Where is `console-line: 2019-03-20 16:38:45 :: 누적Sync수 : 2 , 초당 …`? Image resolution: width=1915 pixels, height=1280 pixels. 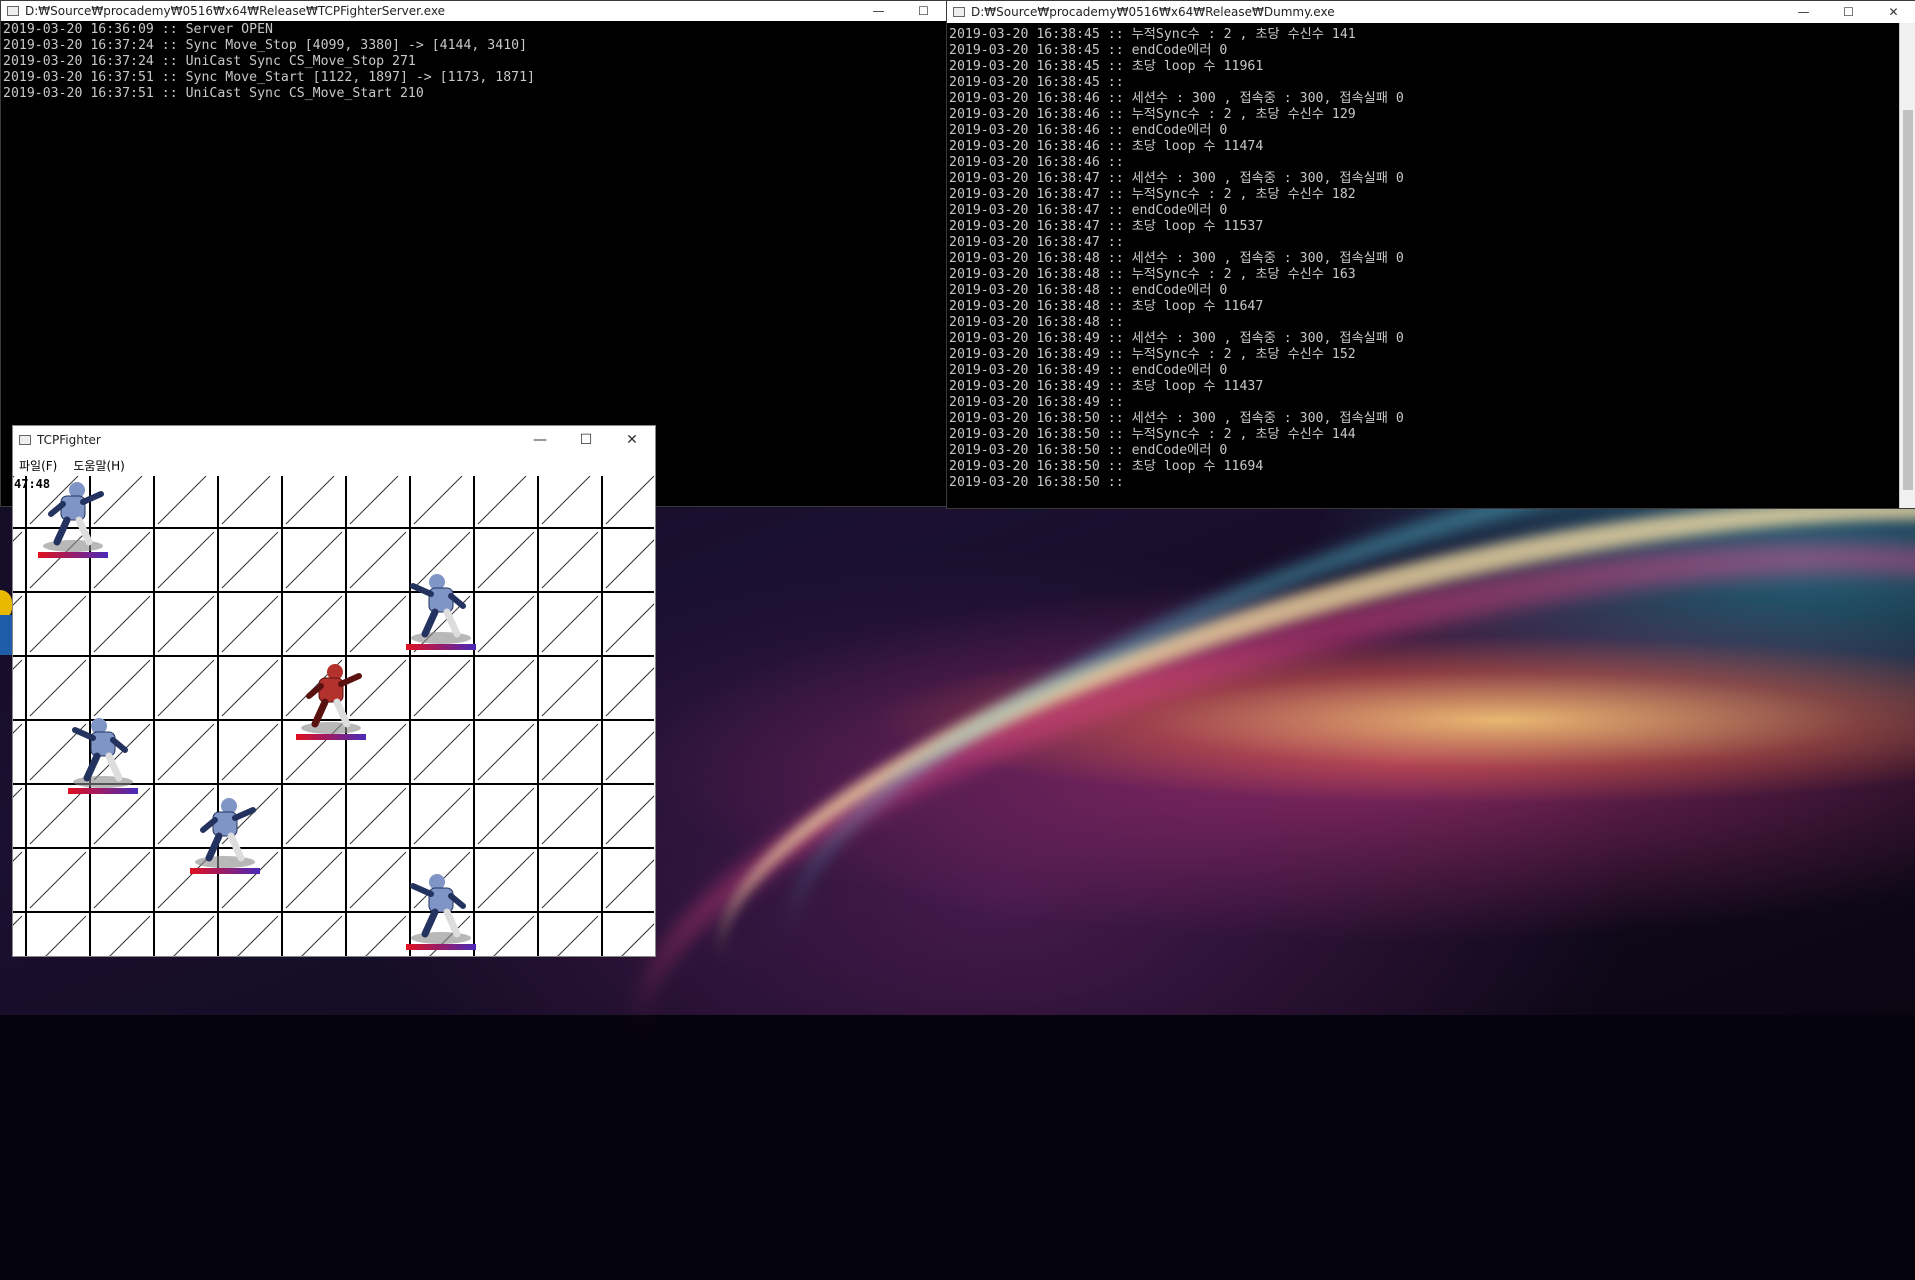
console-line: 2019-03-20 16:38:45 :: 누적Sync수 : 2 , 초당 … is located at coordinates (1152, 34).